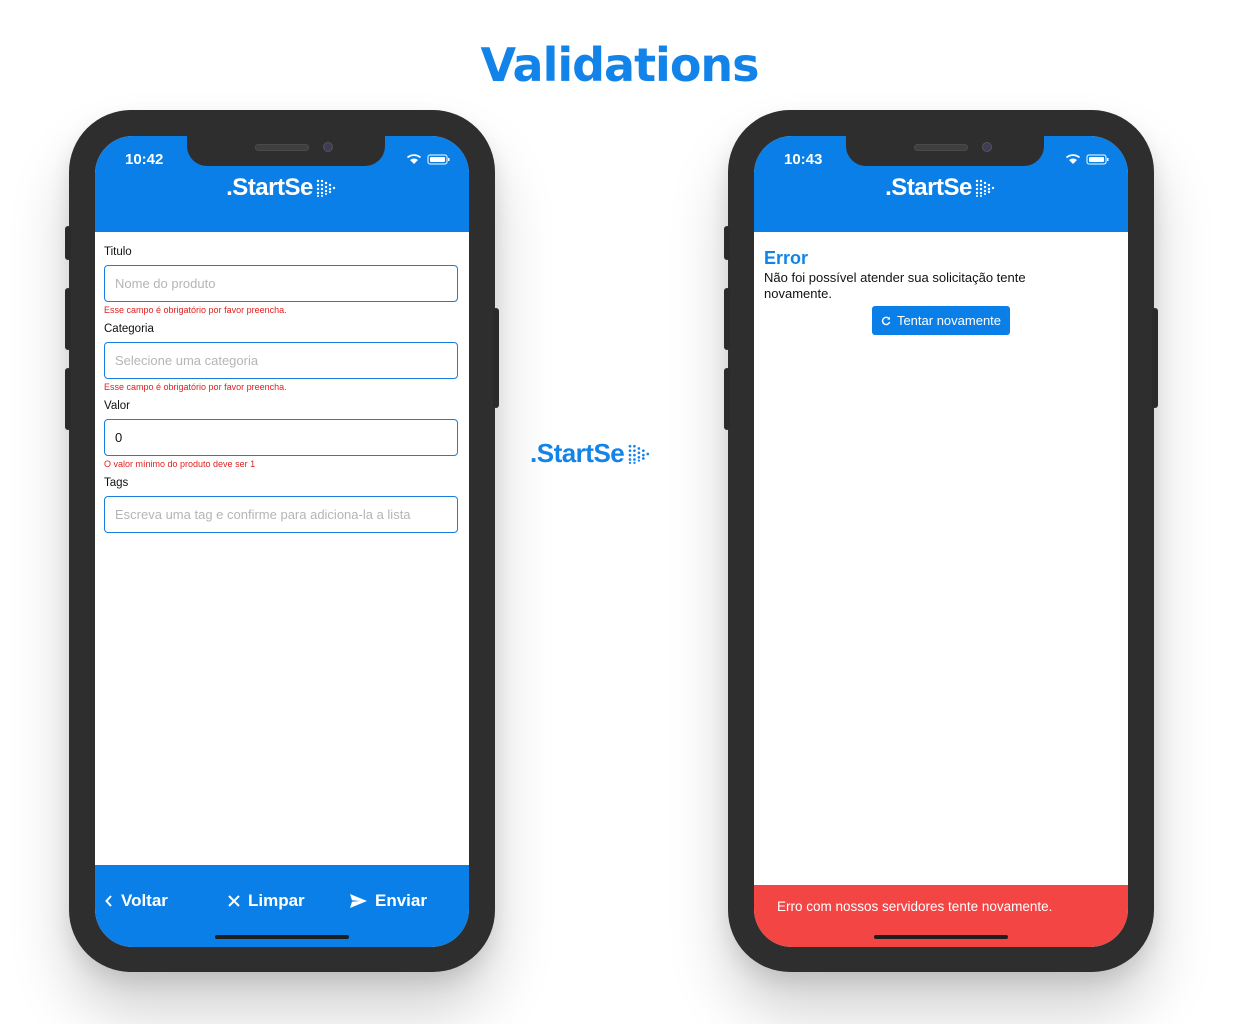 The image size is (1239, 1024). What do you see at coordinates (786, 258) in the screenshot?
I see `error-title: Error` at bounding box center [786, 258].